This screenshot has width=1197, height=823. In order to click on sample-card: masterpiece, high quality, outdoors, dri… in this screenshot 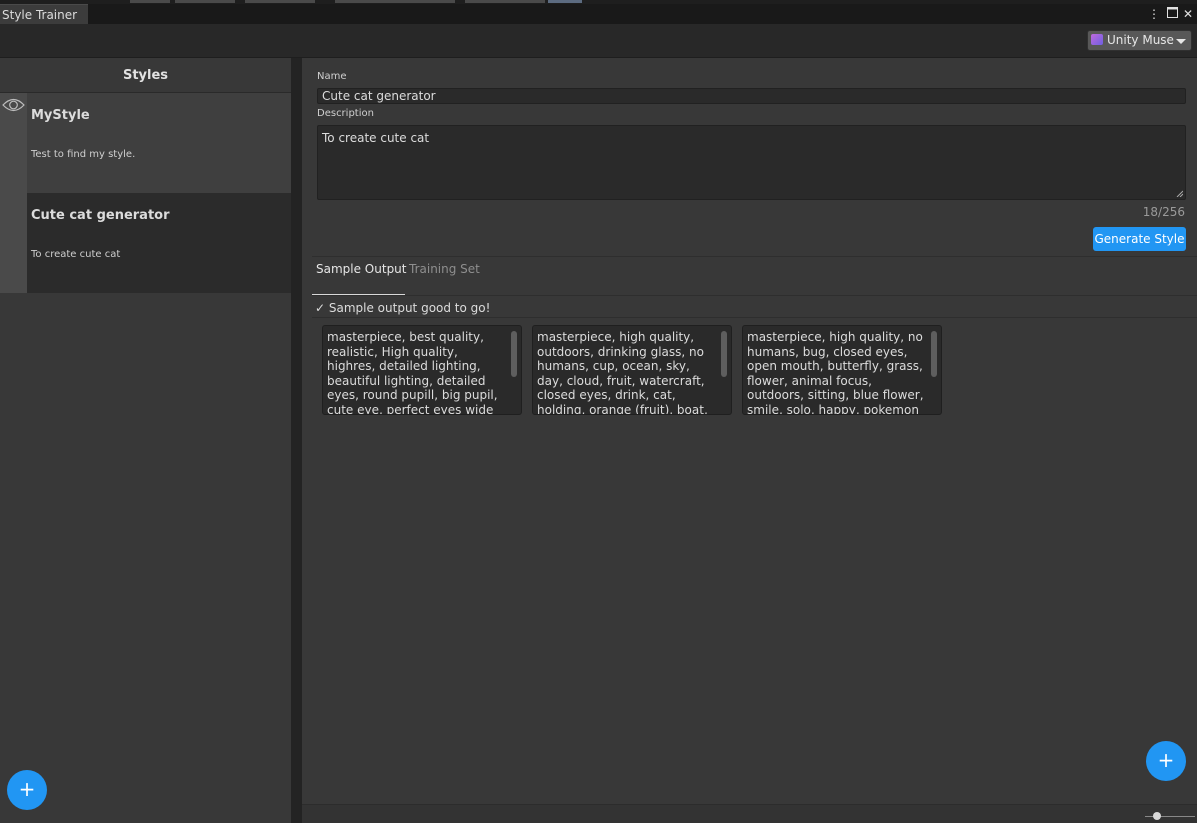, I will do `click(632, 370)`.